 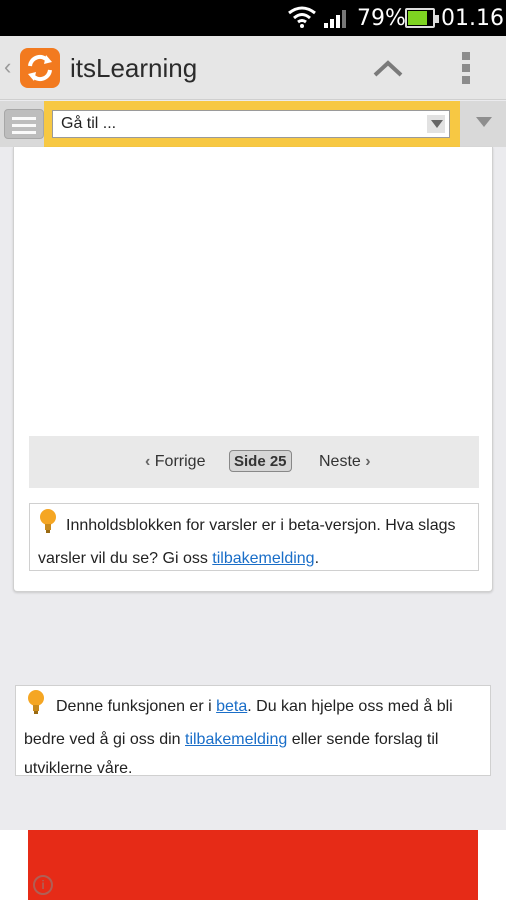 I want to click on current-page: Side 25, so click(x=260, y=461).